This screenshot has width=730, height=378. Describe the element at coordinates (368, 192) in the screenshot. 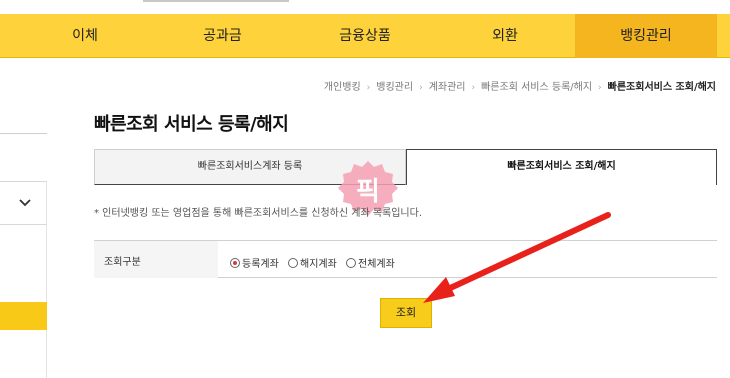

I see `watermark-text: 픽` at that location.